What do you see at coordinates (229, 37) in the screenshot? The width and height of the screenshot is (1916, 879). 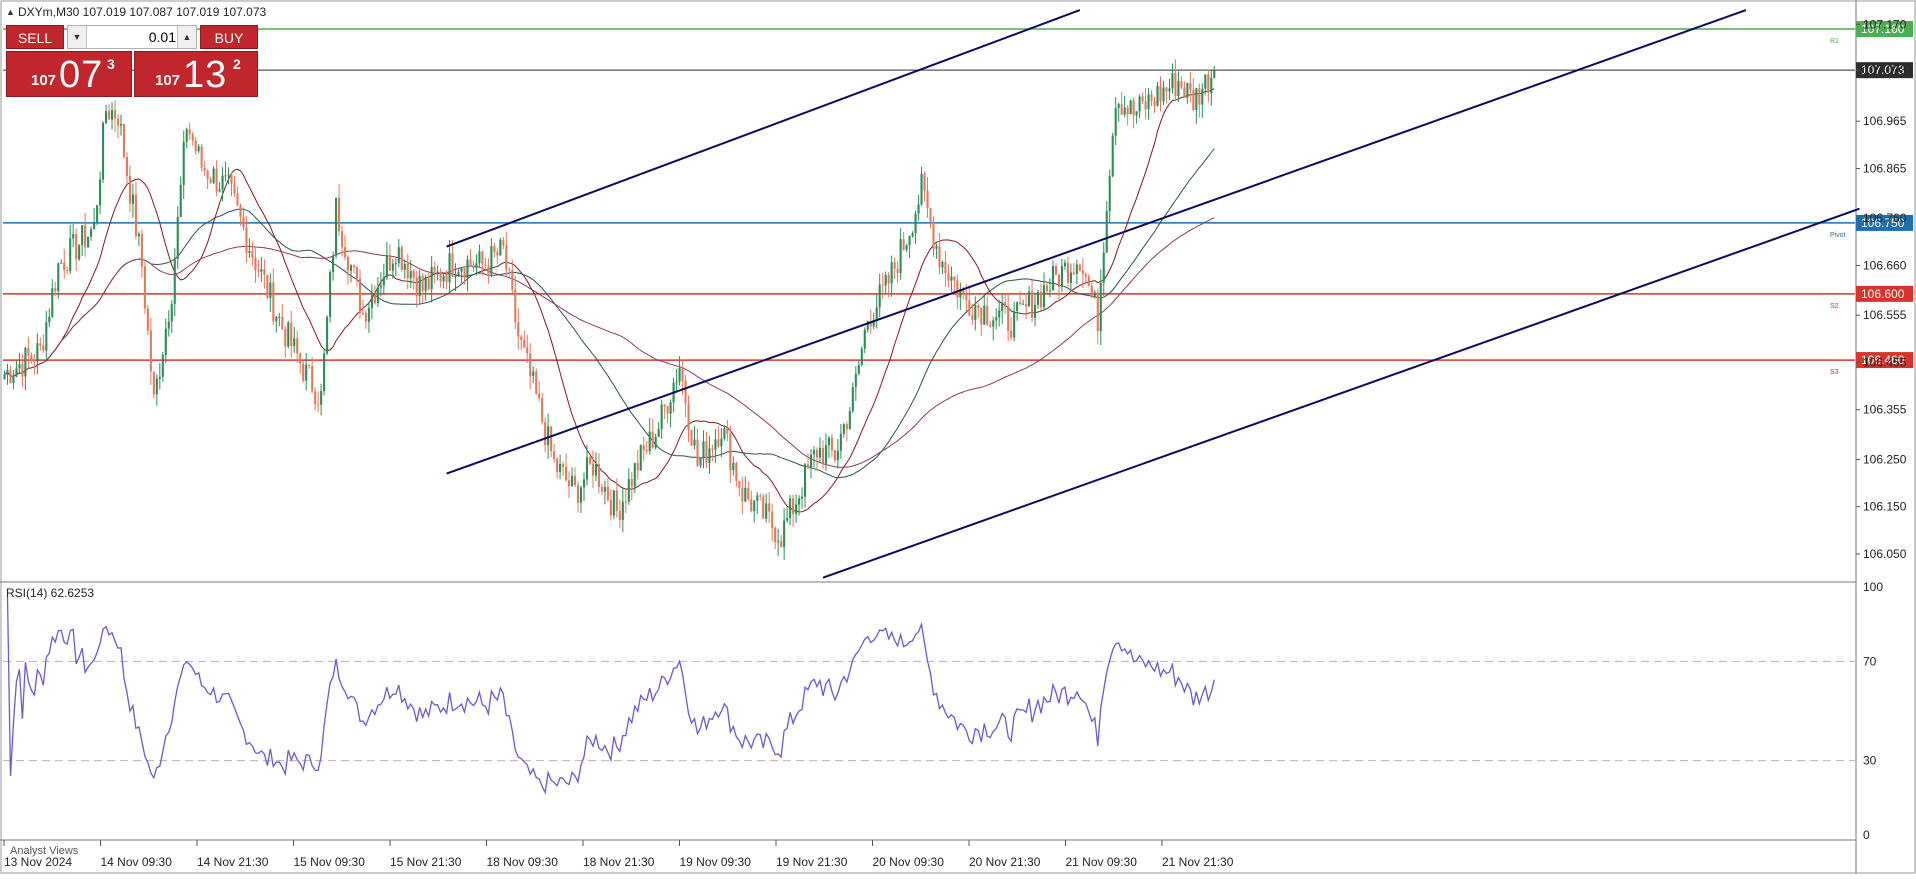 I see `buy-button: BUY` at bounding box center [229, 37].